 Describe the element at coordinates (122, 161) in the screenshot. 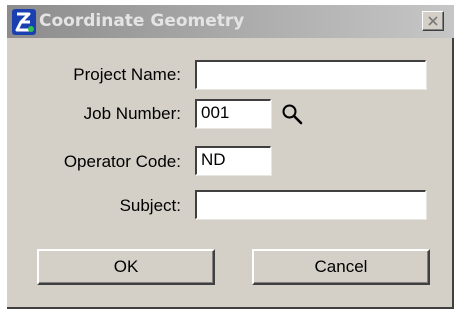

I see `operator-code-label: Operator Code:` at that location.